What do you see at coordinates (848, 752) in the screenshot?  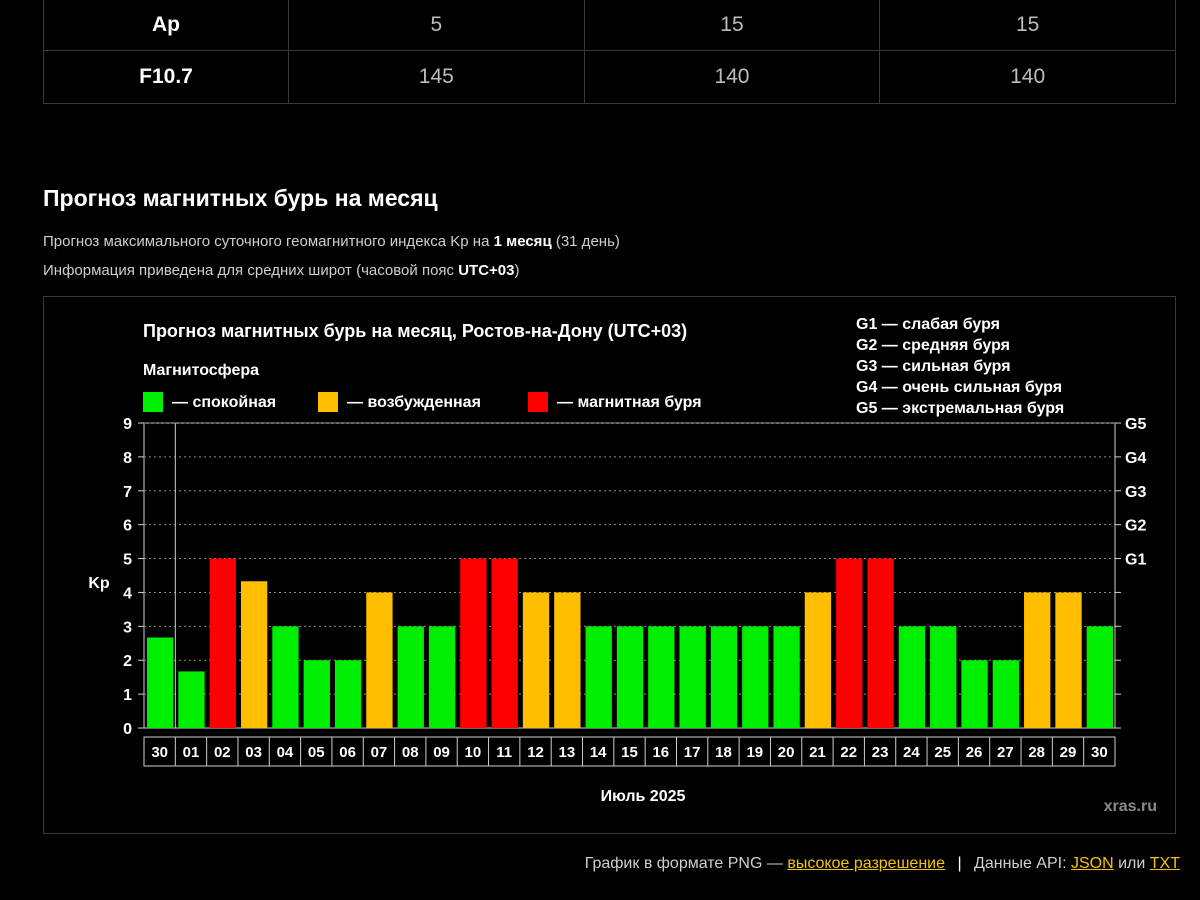 I see `x-tick-label: 22` at bounding box center [848, 752].